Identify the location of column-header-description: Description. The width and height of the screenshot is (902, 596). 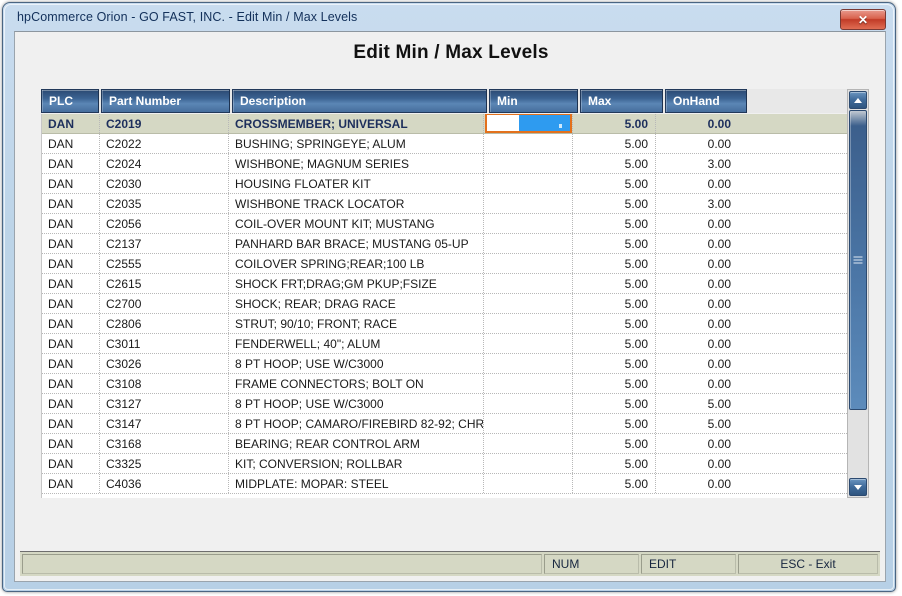
(359, 101).